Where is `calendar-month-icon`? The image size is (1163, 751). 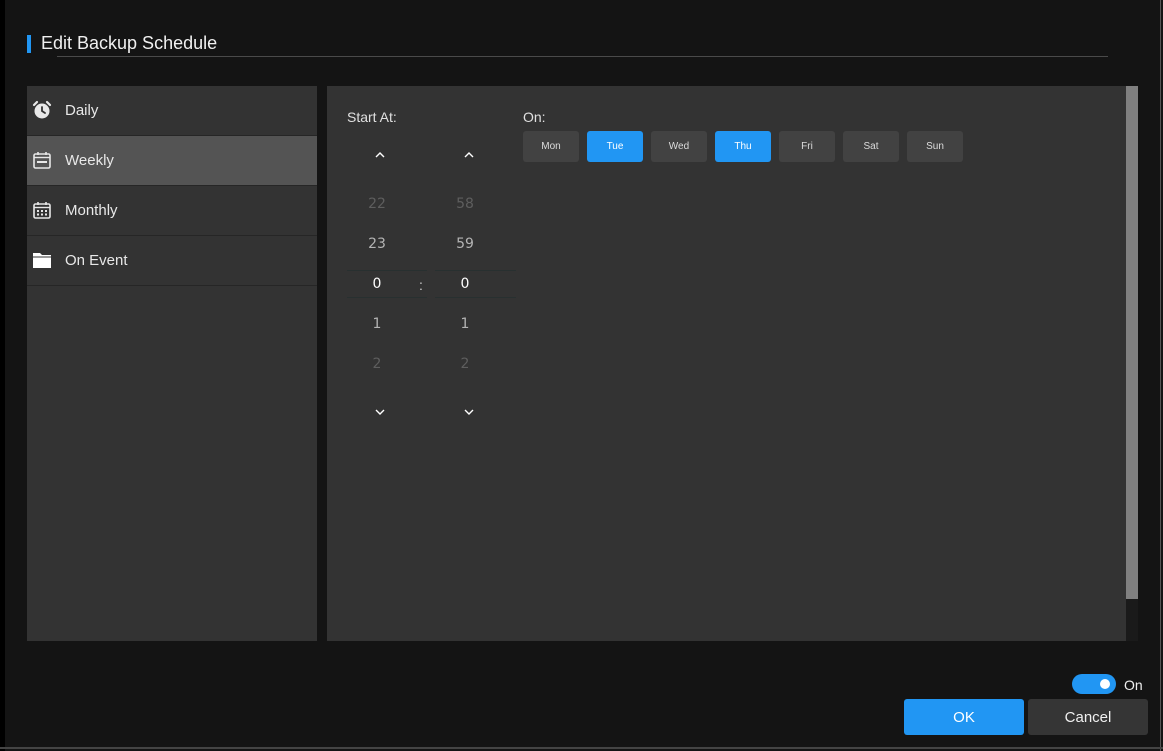
calendar-month-icon is located at coordinates (42, 210).